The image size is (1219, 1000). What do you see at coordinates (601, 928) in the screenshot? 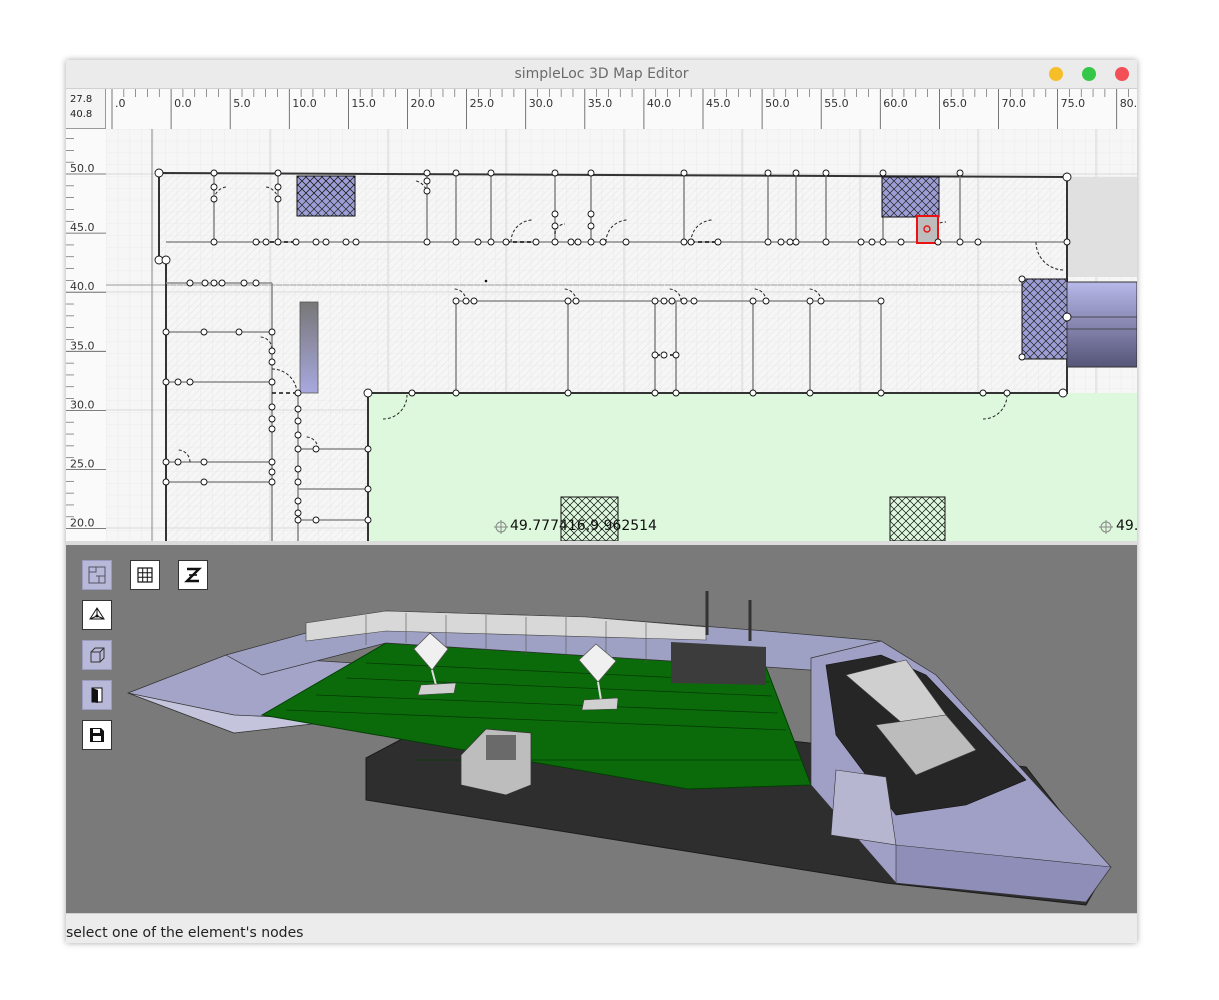
I see `status-bar: select one of the element's nodes` at bounding box center [601, 928].